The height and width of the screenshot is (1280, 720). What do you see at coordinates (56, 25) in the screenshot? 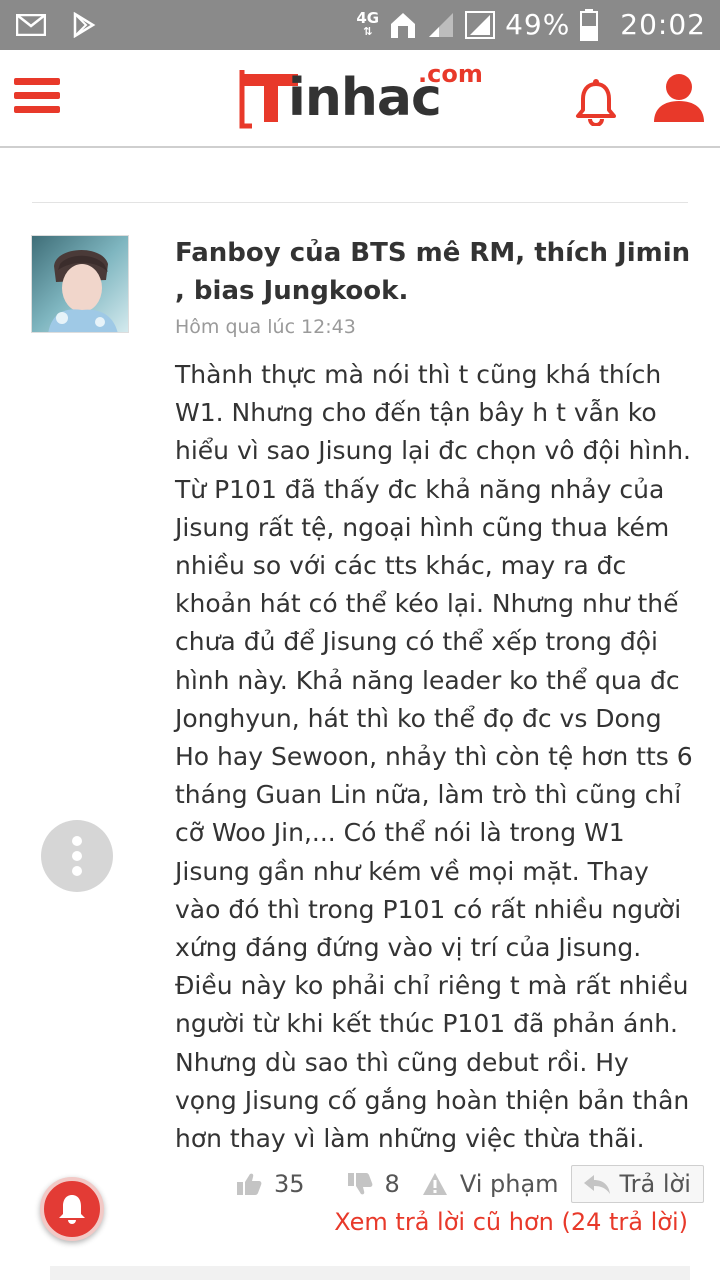
I see `status-left-icons` at bounding box center [56, 25].